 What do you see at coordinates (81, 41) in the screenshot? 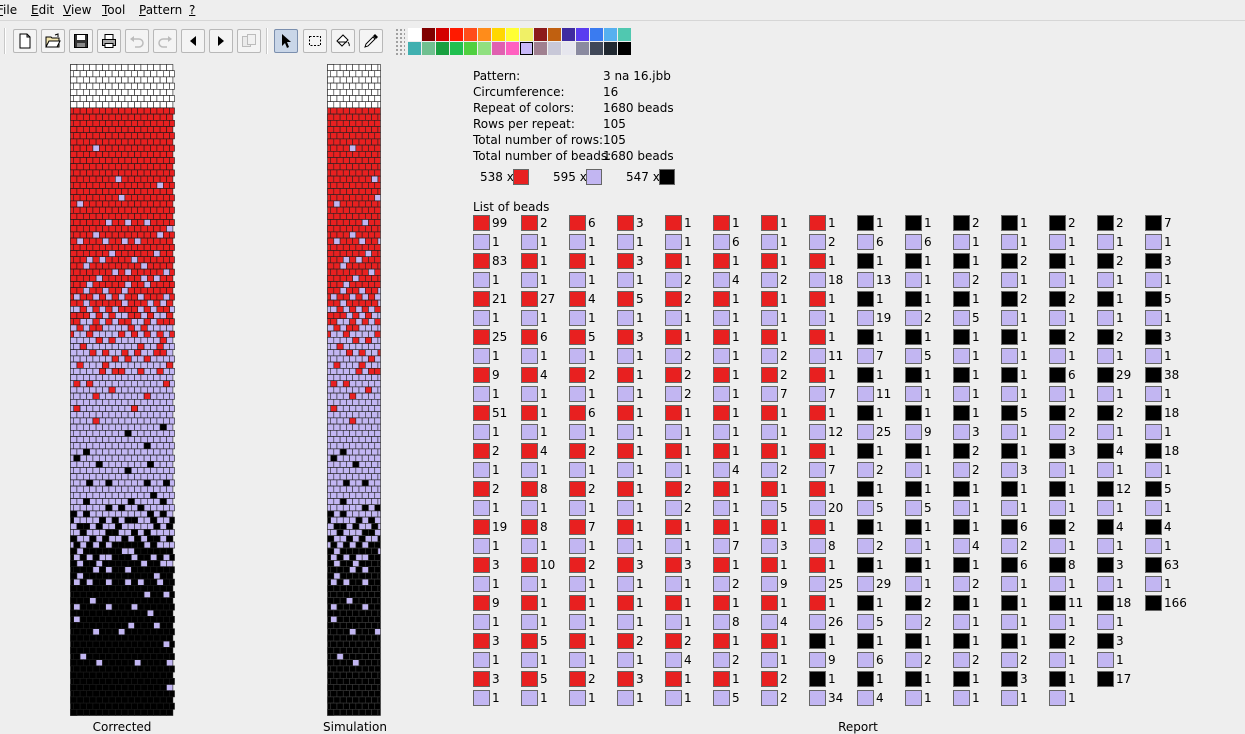
I see `save-button` at bounding box center [81, 41].